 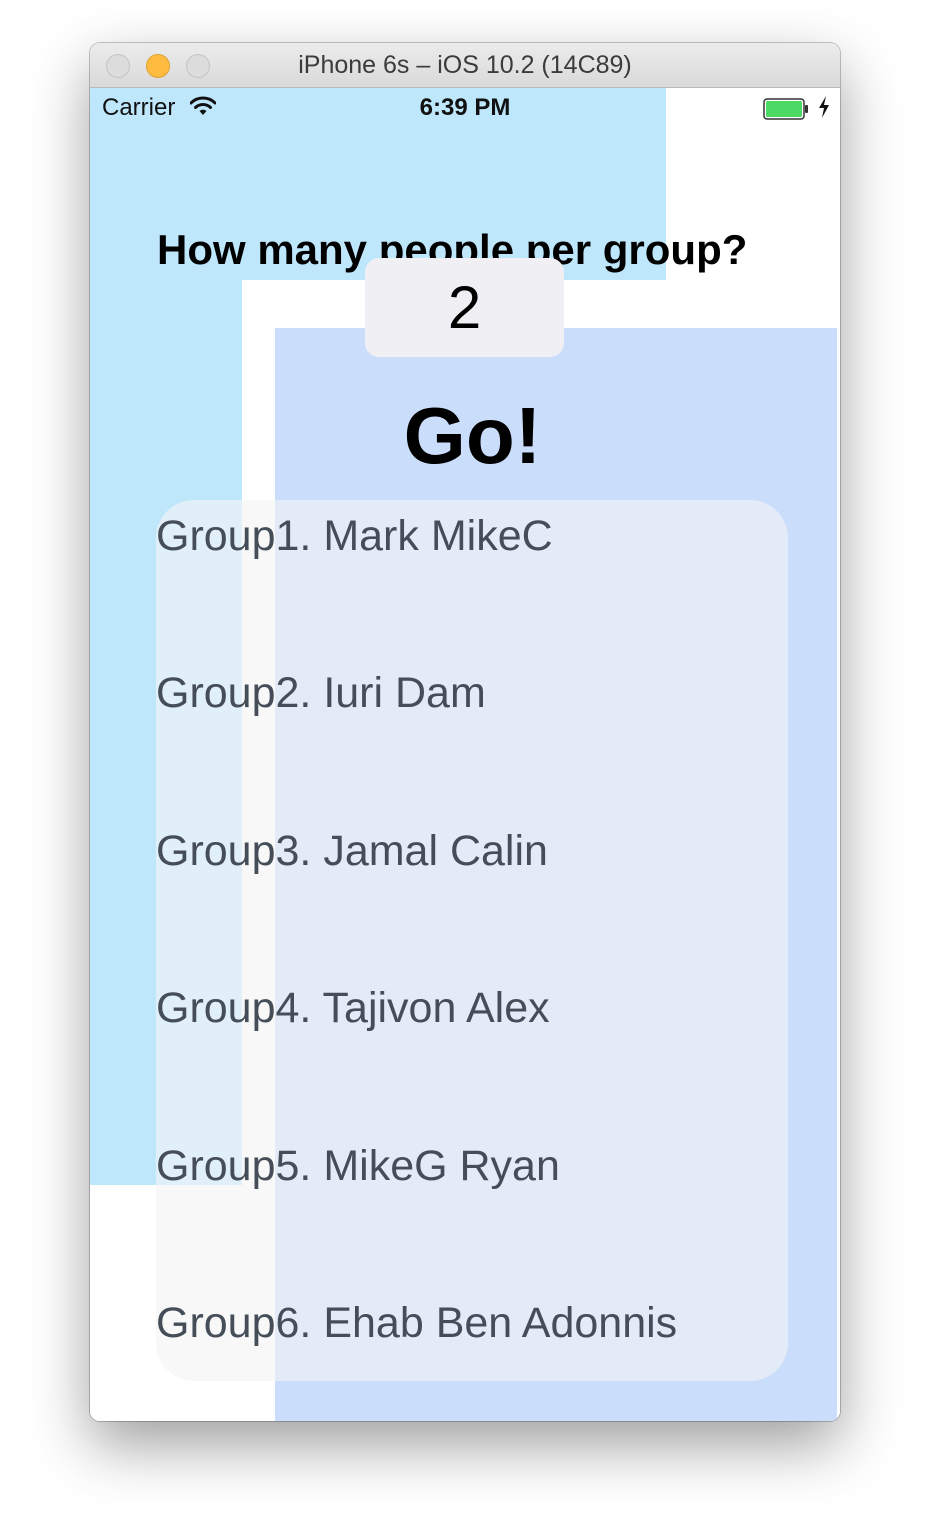 What do you see at coordinates (786, 109) in the screenshot?
I see `battery-icon` at bounding box center [786, 109].